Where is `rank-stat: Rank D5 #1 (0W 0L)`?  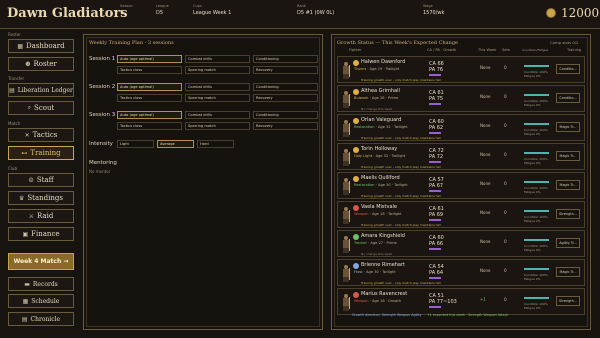
rank-stat: Rank D5 #1 (0W 0L) is located at coordinates (316, 10).